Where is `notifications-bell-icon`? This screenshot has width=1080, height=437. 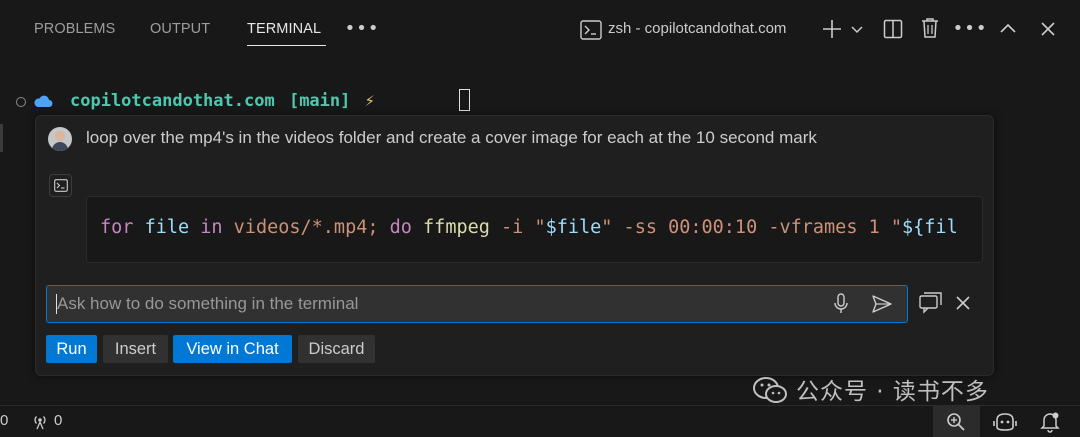 notifications-bell-icon is located at coordinates (1050, 422).